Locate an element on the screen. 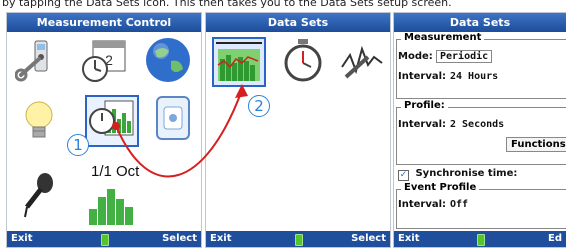 The height and width of the screenshot is (249, 566). callout-2: 2 is located at coordinates (259, 106).